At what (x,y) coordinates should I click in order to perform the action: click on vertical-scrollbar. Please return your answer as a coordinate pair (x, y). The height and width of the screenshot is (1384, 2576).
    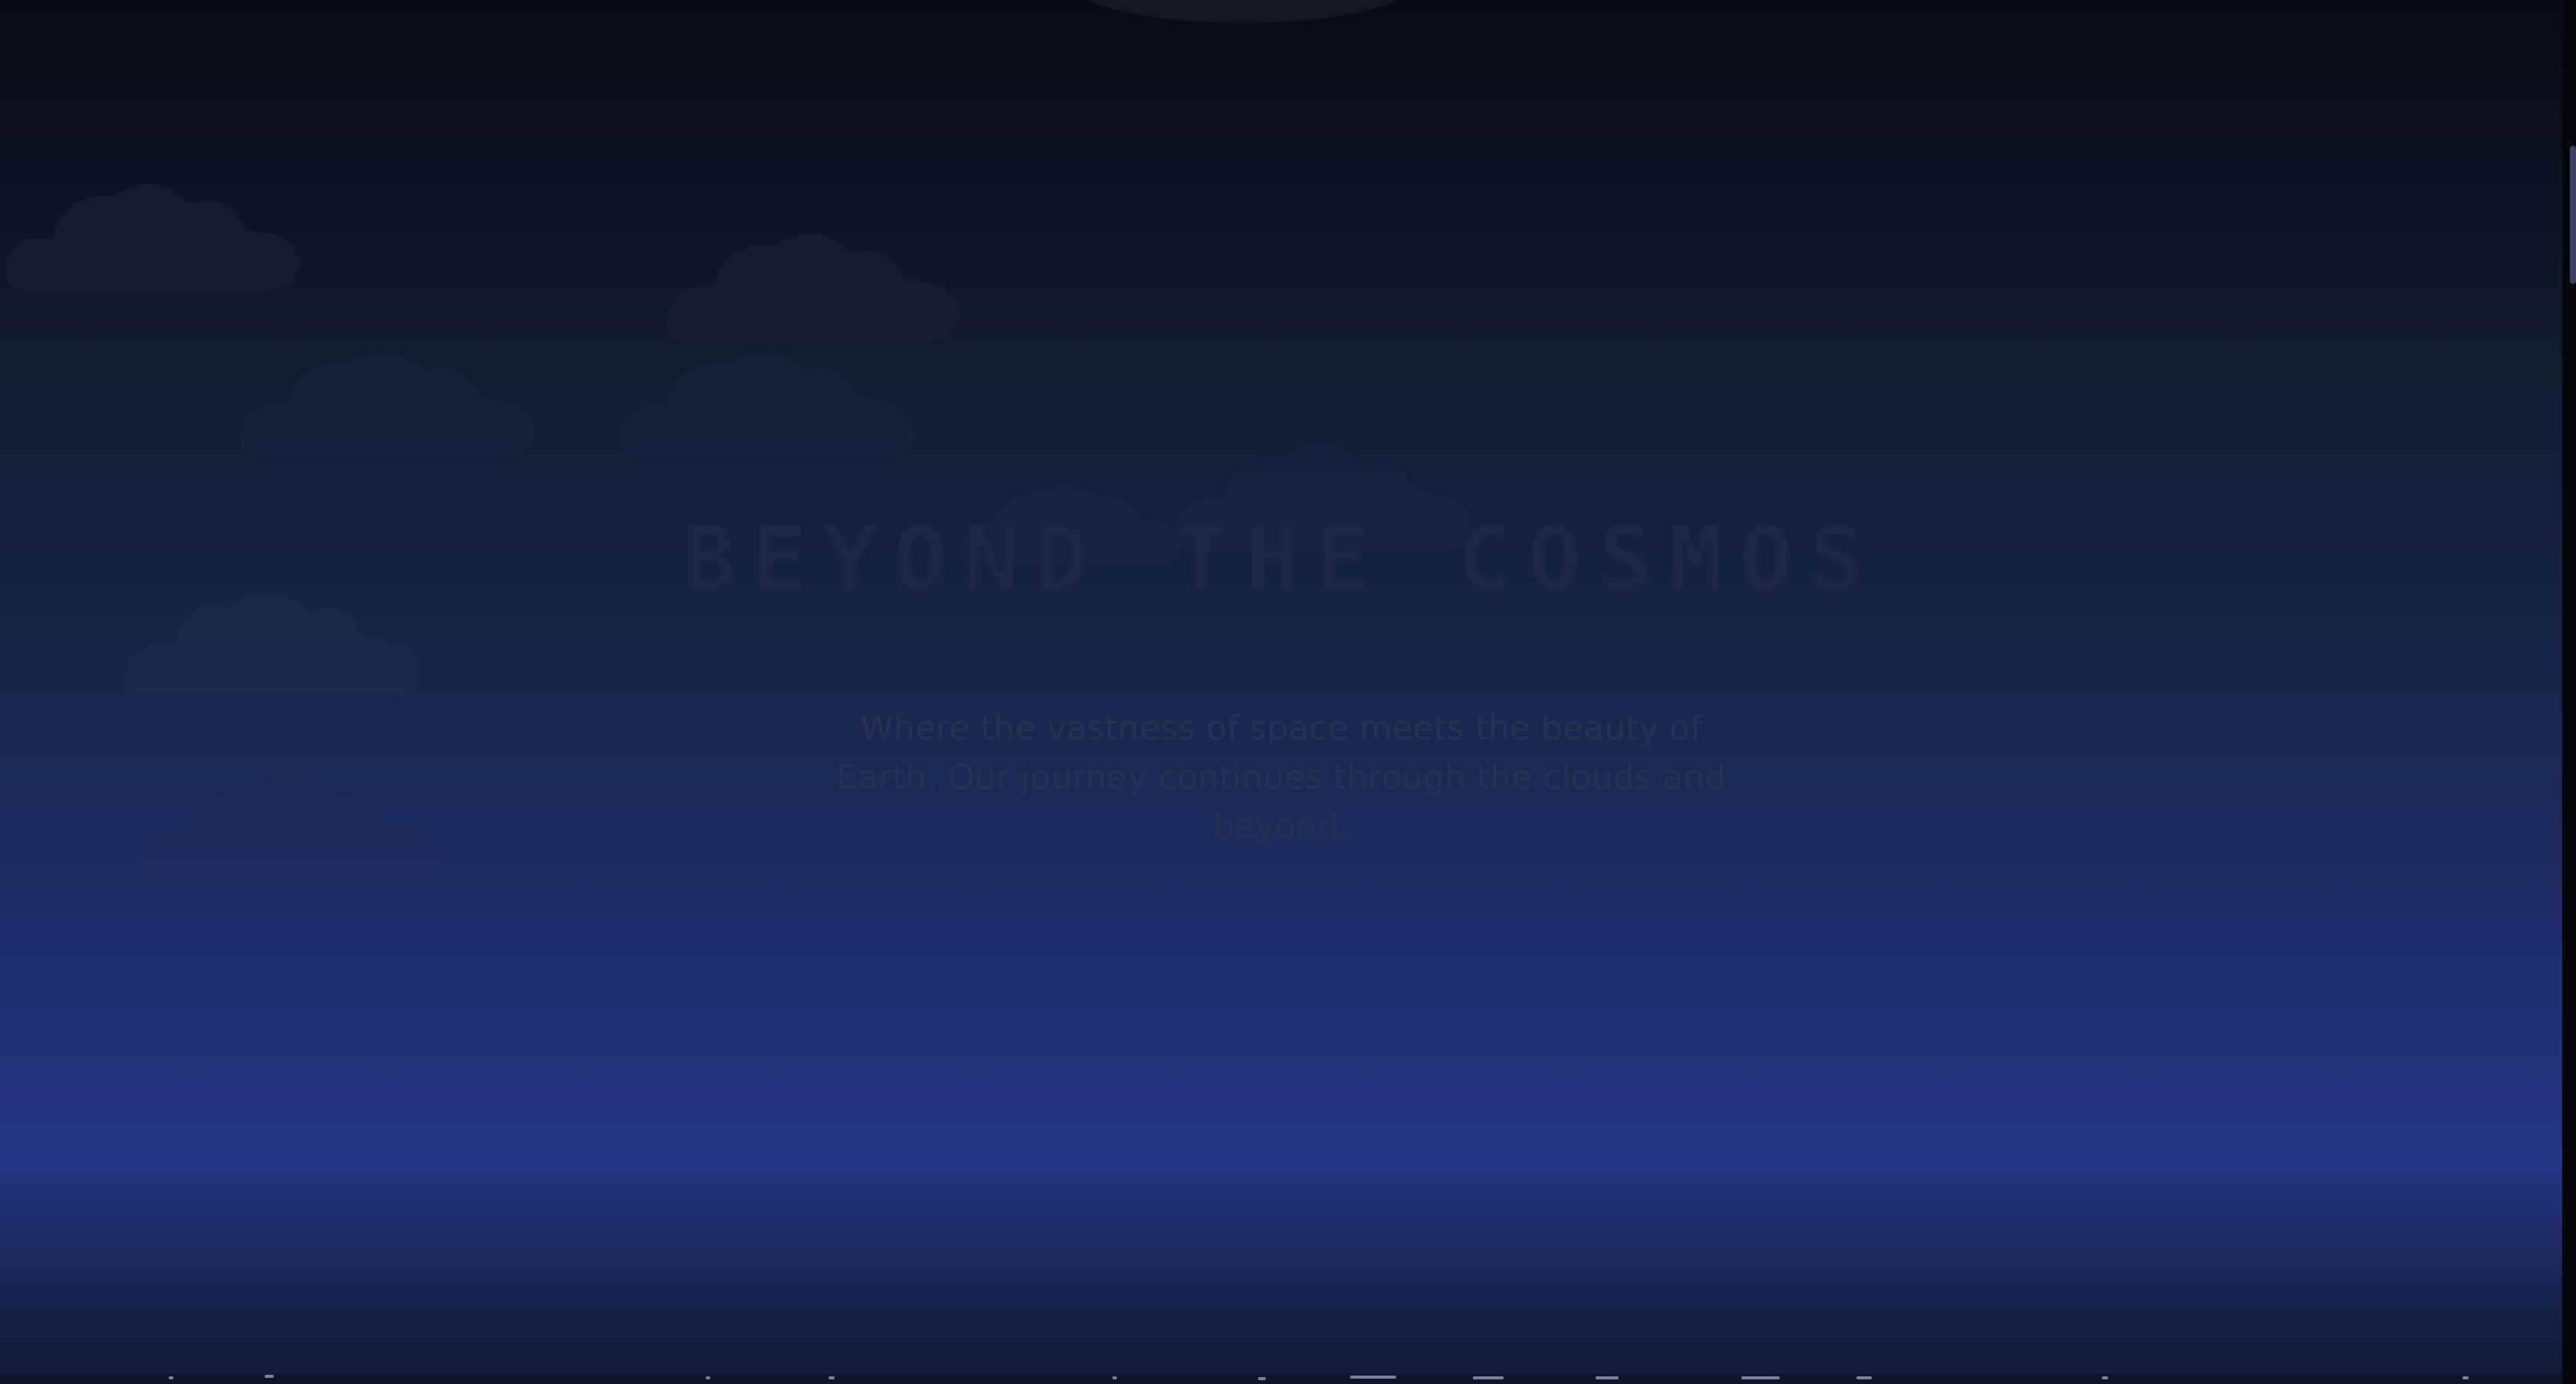
    Looking at the image, I should click on (2569, 692).